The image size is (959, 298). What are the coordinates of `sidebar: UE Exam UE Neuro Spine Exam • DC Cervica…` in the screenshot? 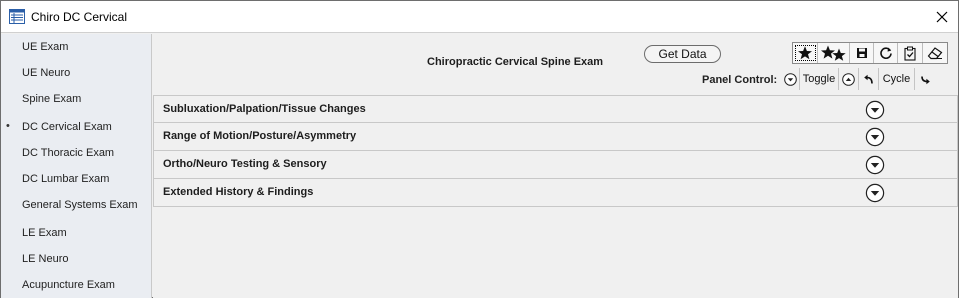 It's located at (76, 166).